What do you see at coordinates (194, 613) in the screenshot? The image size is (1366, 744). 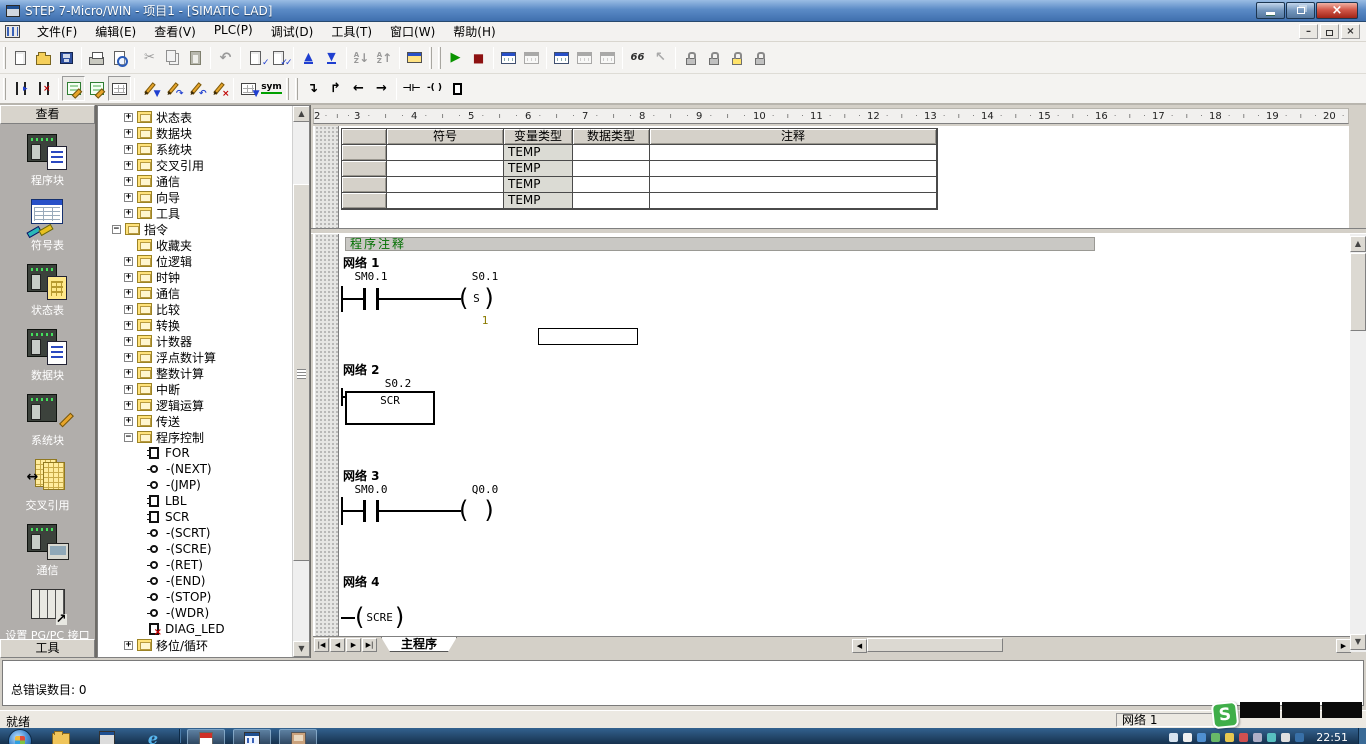 I see `tree-item--(wdr): -(WDR)` at bounding box center [194, 613].